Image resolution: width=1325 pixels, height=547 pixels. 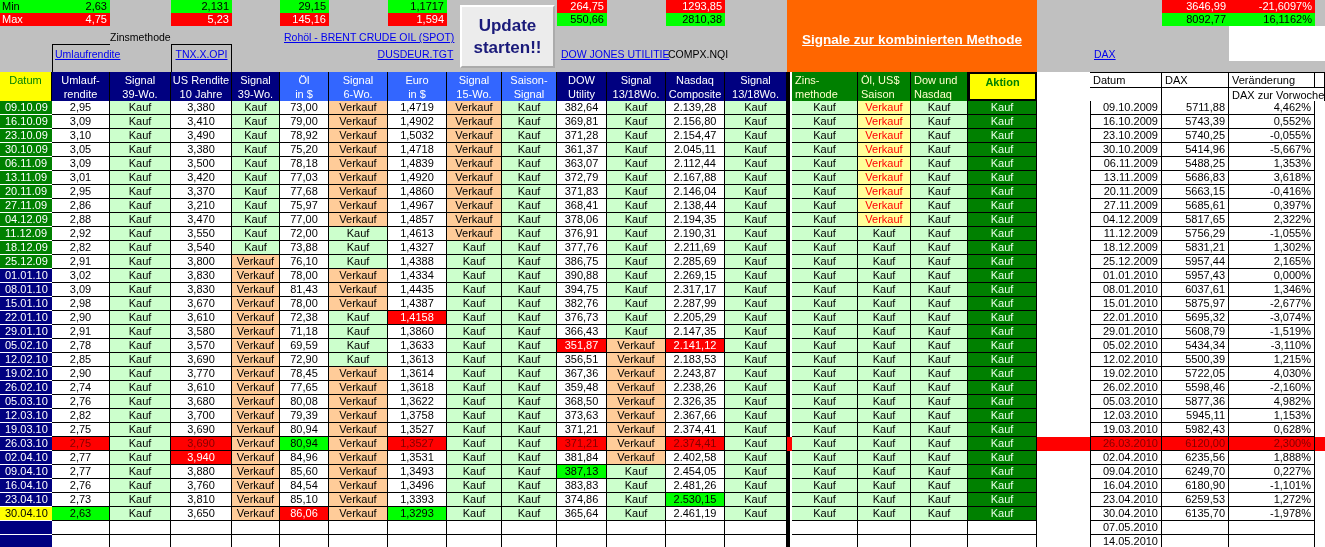 What do you see at coordinates (582, 122) in the screenshot?
I see `table-cell: 369,81` at bounding box center [582, 122].